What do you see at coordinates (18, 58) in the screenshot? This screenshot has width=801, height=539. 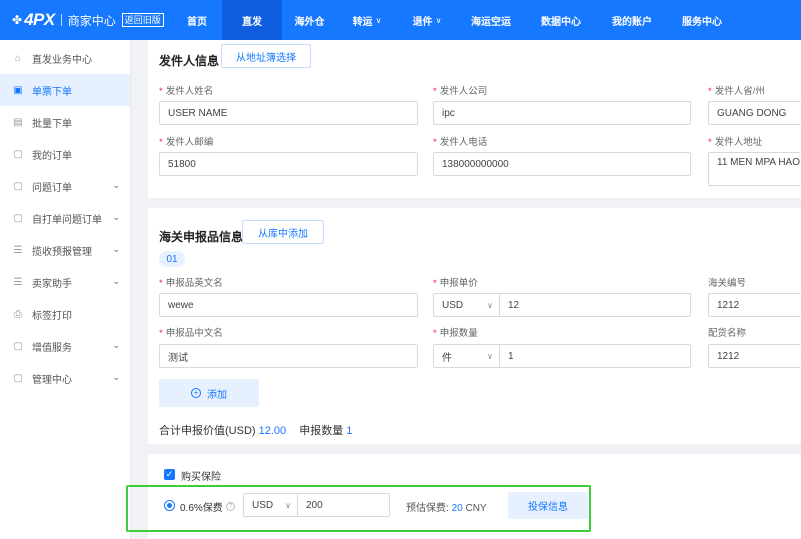 I see `home-icon: ⌂` at bounding box center [18, 58].